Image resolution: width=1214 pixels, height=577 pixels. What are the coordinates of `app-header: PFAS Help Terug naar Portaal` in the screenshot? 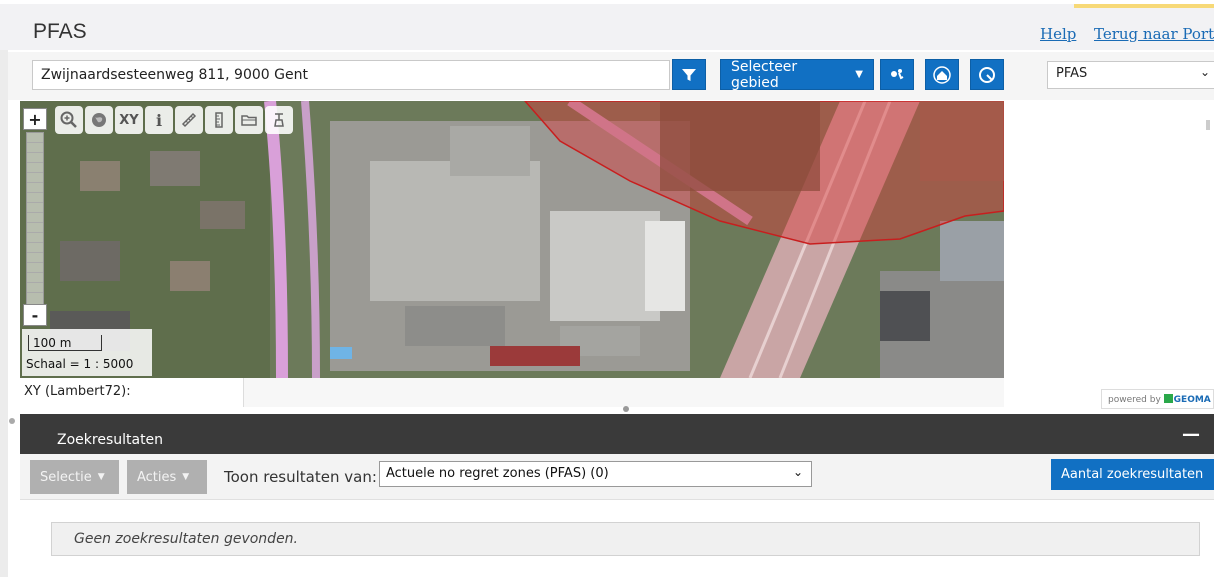 It's located at (607, 25).